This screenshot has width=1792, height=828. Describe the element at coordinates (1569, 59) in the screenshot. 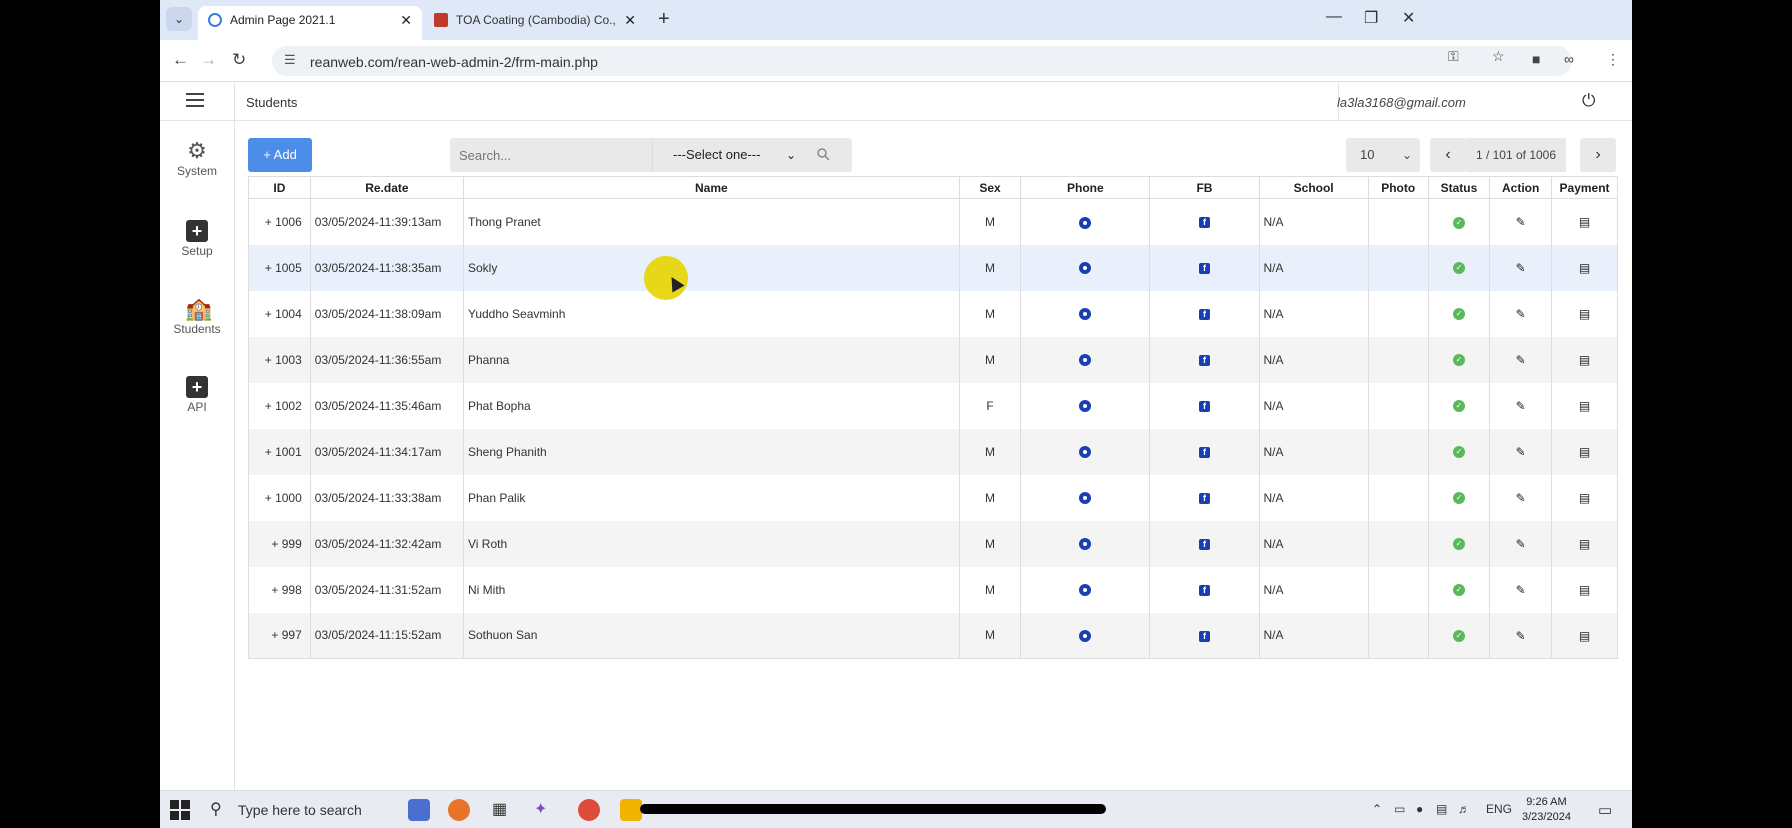

I see `extension-icon: ∞` at that location.